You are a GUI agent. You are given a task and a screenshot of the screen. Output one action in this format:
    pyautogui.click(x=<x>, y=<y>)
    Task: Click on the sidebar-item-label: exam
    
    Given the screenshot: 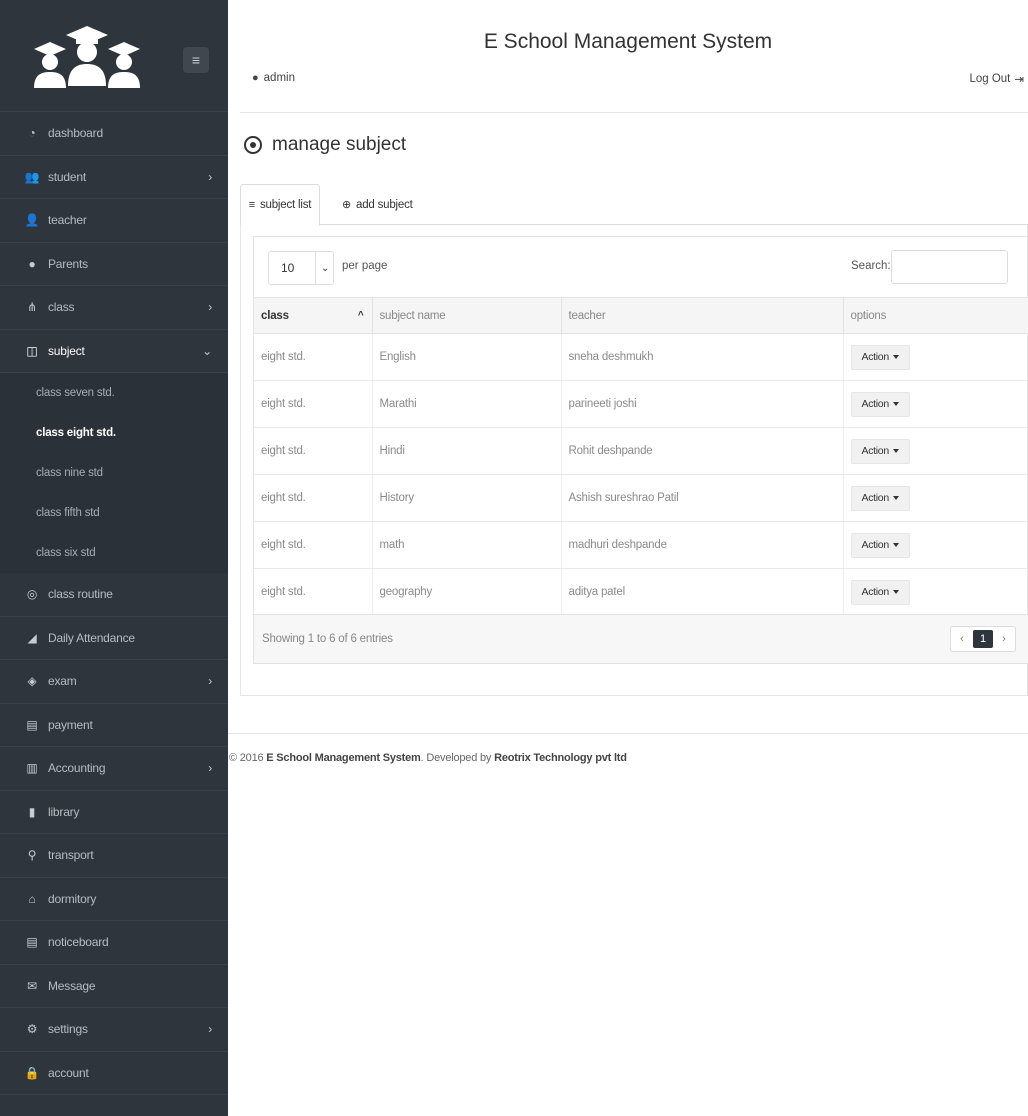 What is the action you would take?
    pyautogui.click(x=62, y=681)
    